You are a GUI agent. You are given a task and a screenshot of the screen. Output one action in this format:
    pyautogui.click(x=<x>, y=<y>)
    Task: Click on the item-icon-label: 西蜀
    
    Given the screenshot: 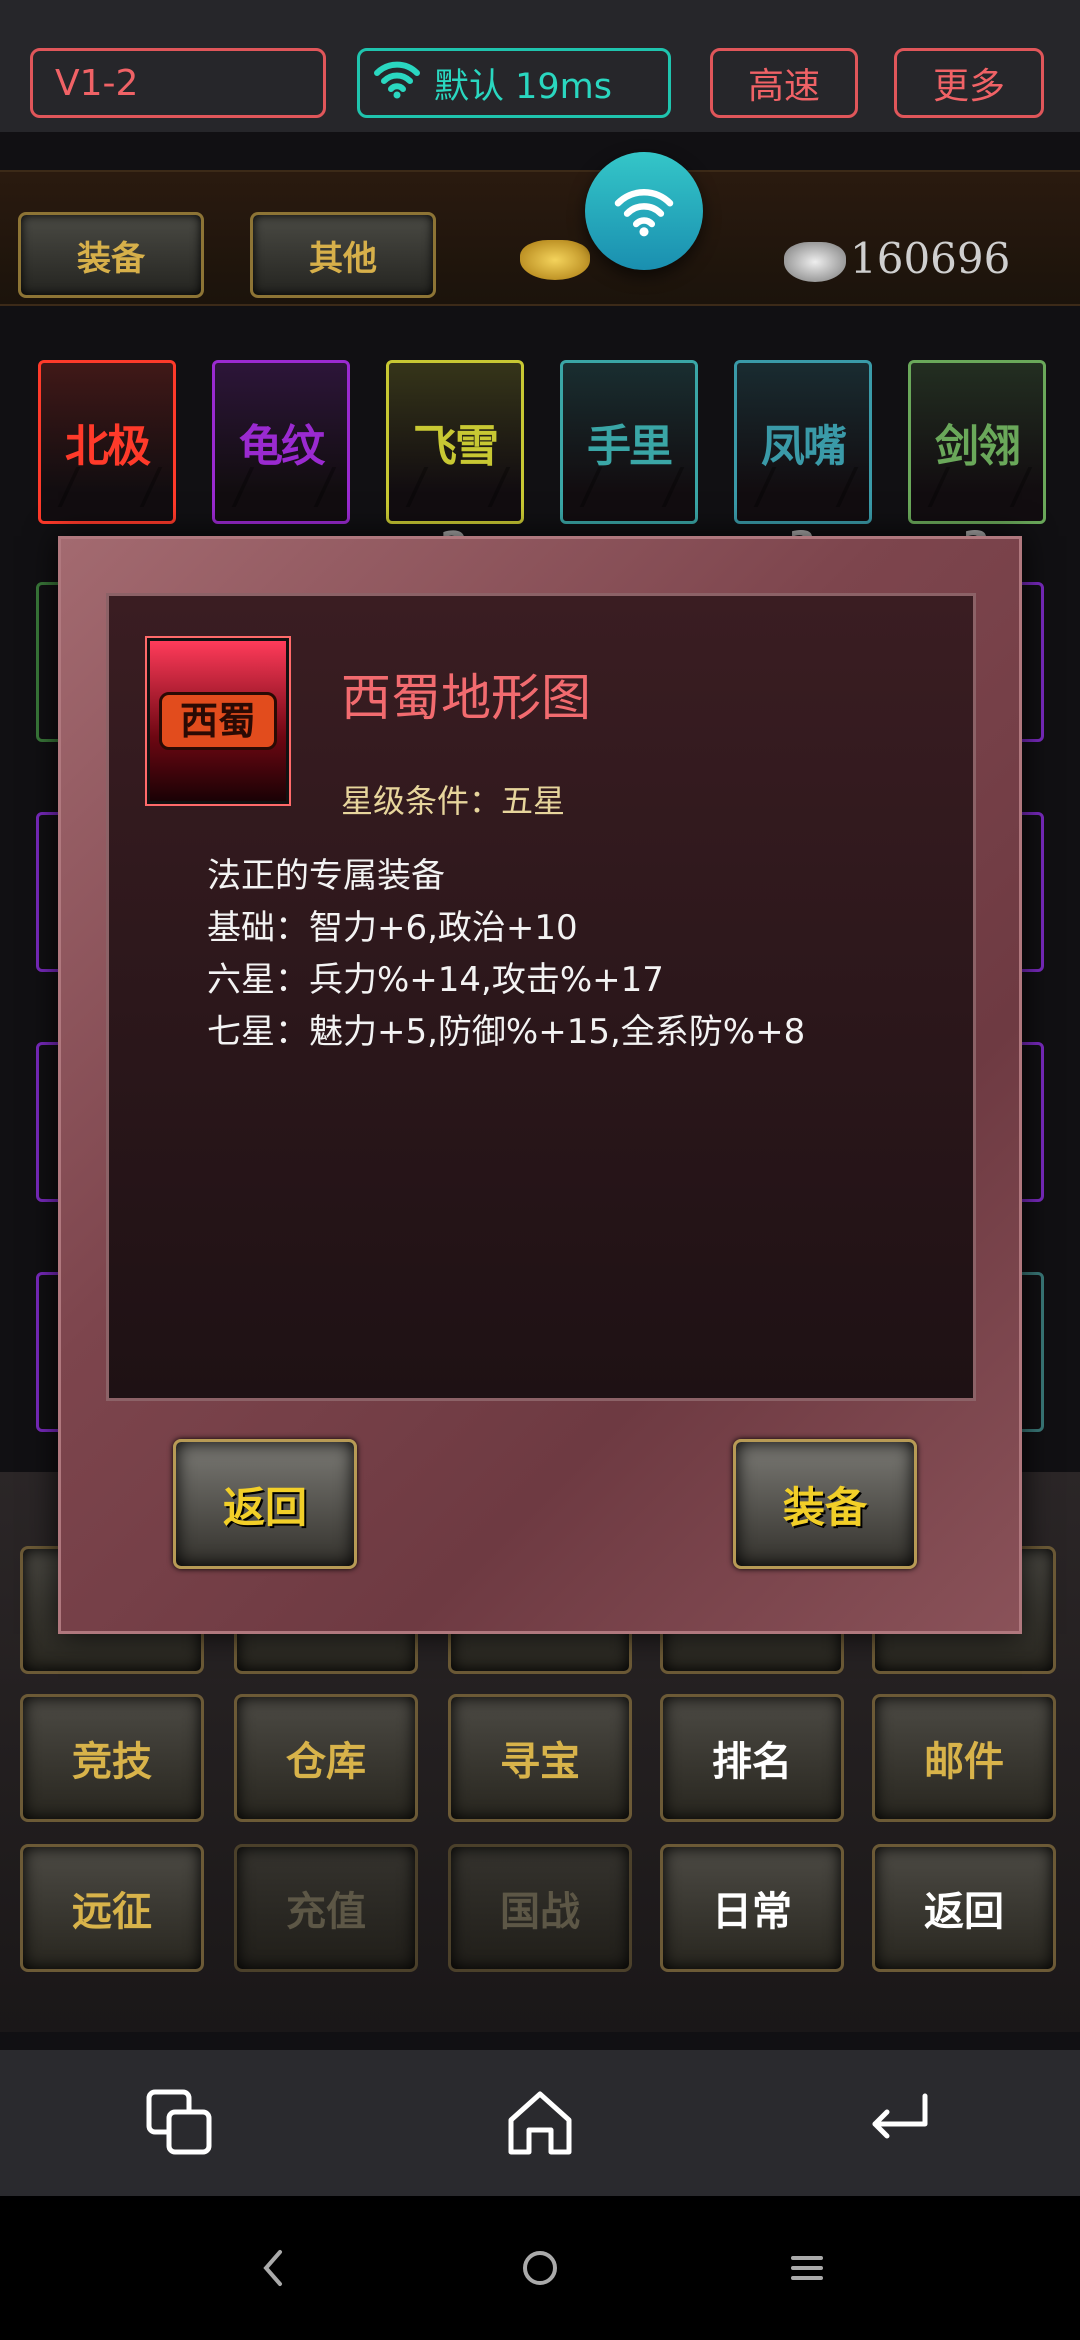 What is the action you would take?
    pyautogui.click(x=218, y=721)
    